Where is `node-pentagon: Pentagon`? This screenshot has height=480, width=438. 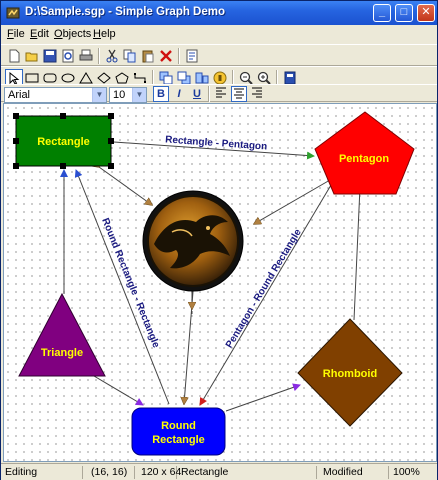
node-pentagon: Pentagon is located at coordinates (364, 153).